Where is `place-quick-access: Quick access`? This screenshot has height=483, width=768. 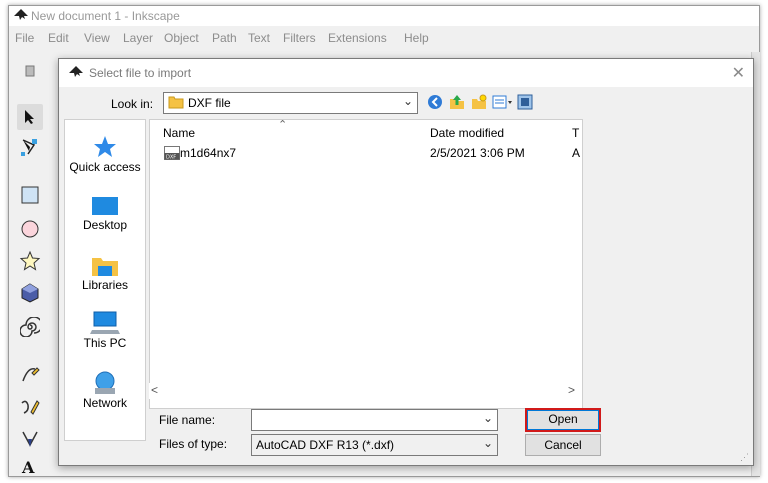
place-quick-access: Quick access is located at coordinates (105, 153).